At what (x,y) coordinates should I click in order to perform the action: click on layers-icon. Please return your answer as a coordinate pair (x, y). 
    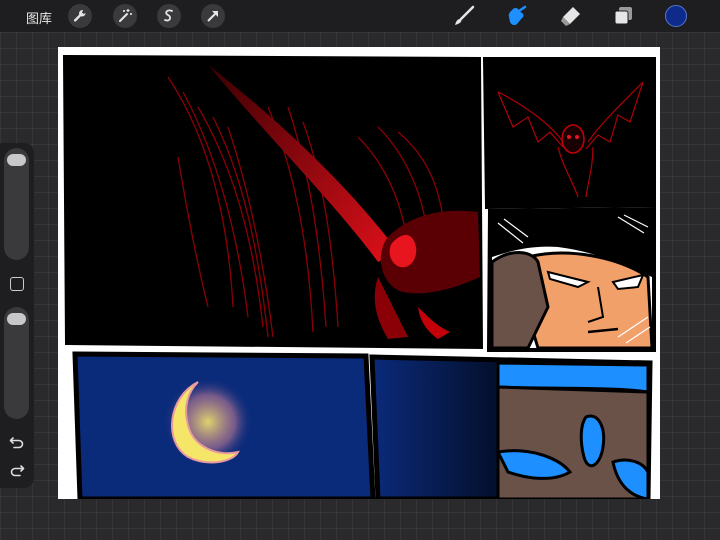
    Looking at the image, I should click on (623, 16).